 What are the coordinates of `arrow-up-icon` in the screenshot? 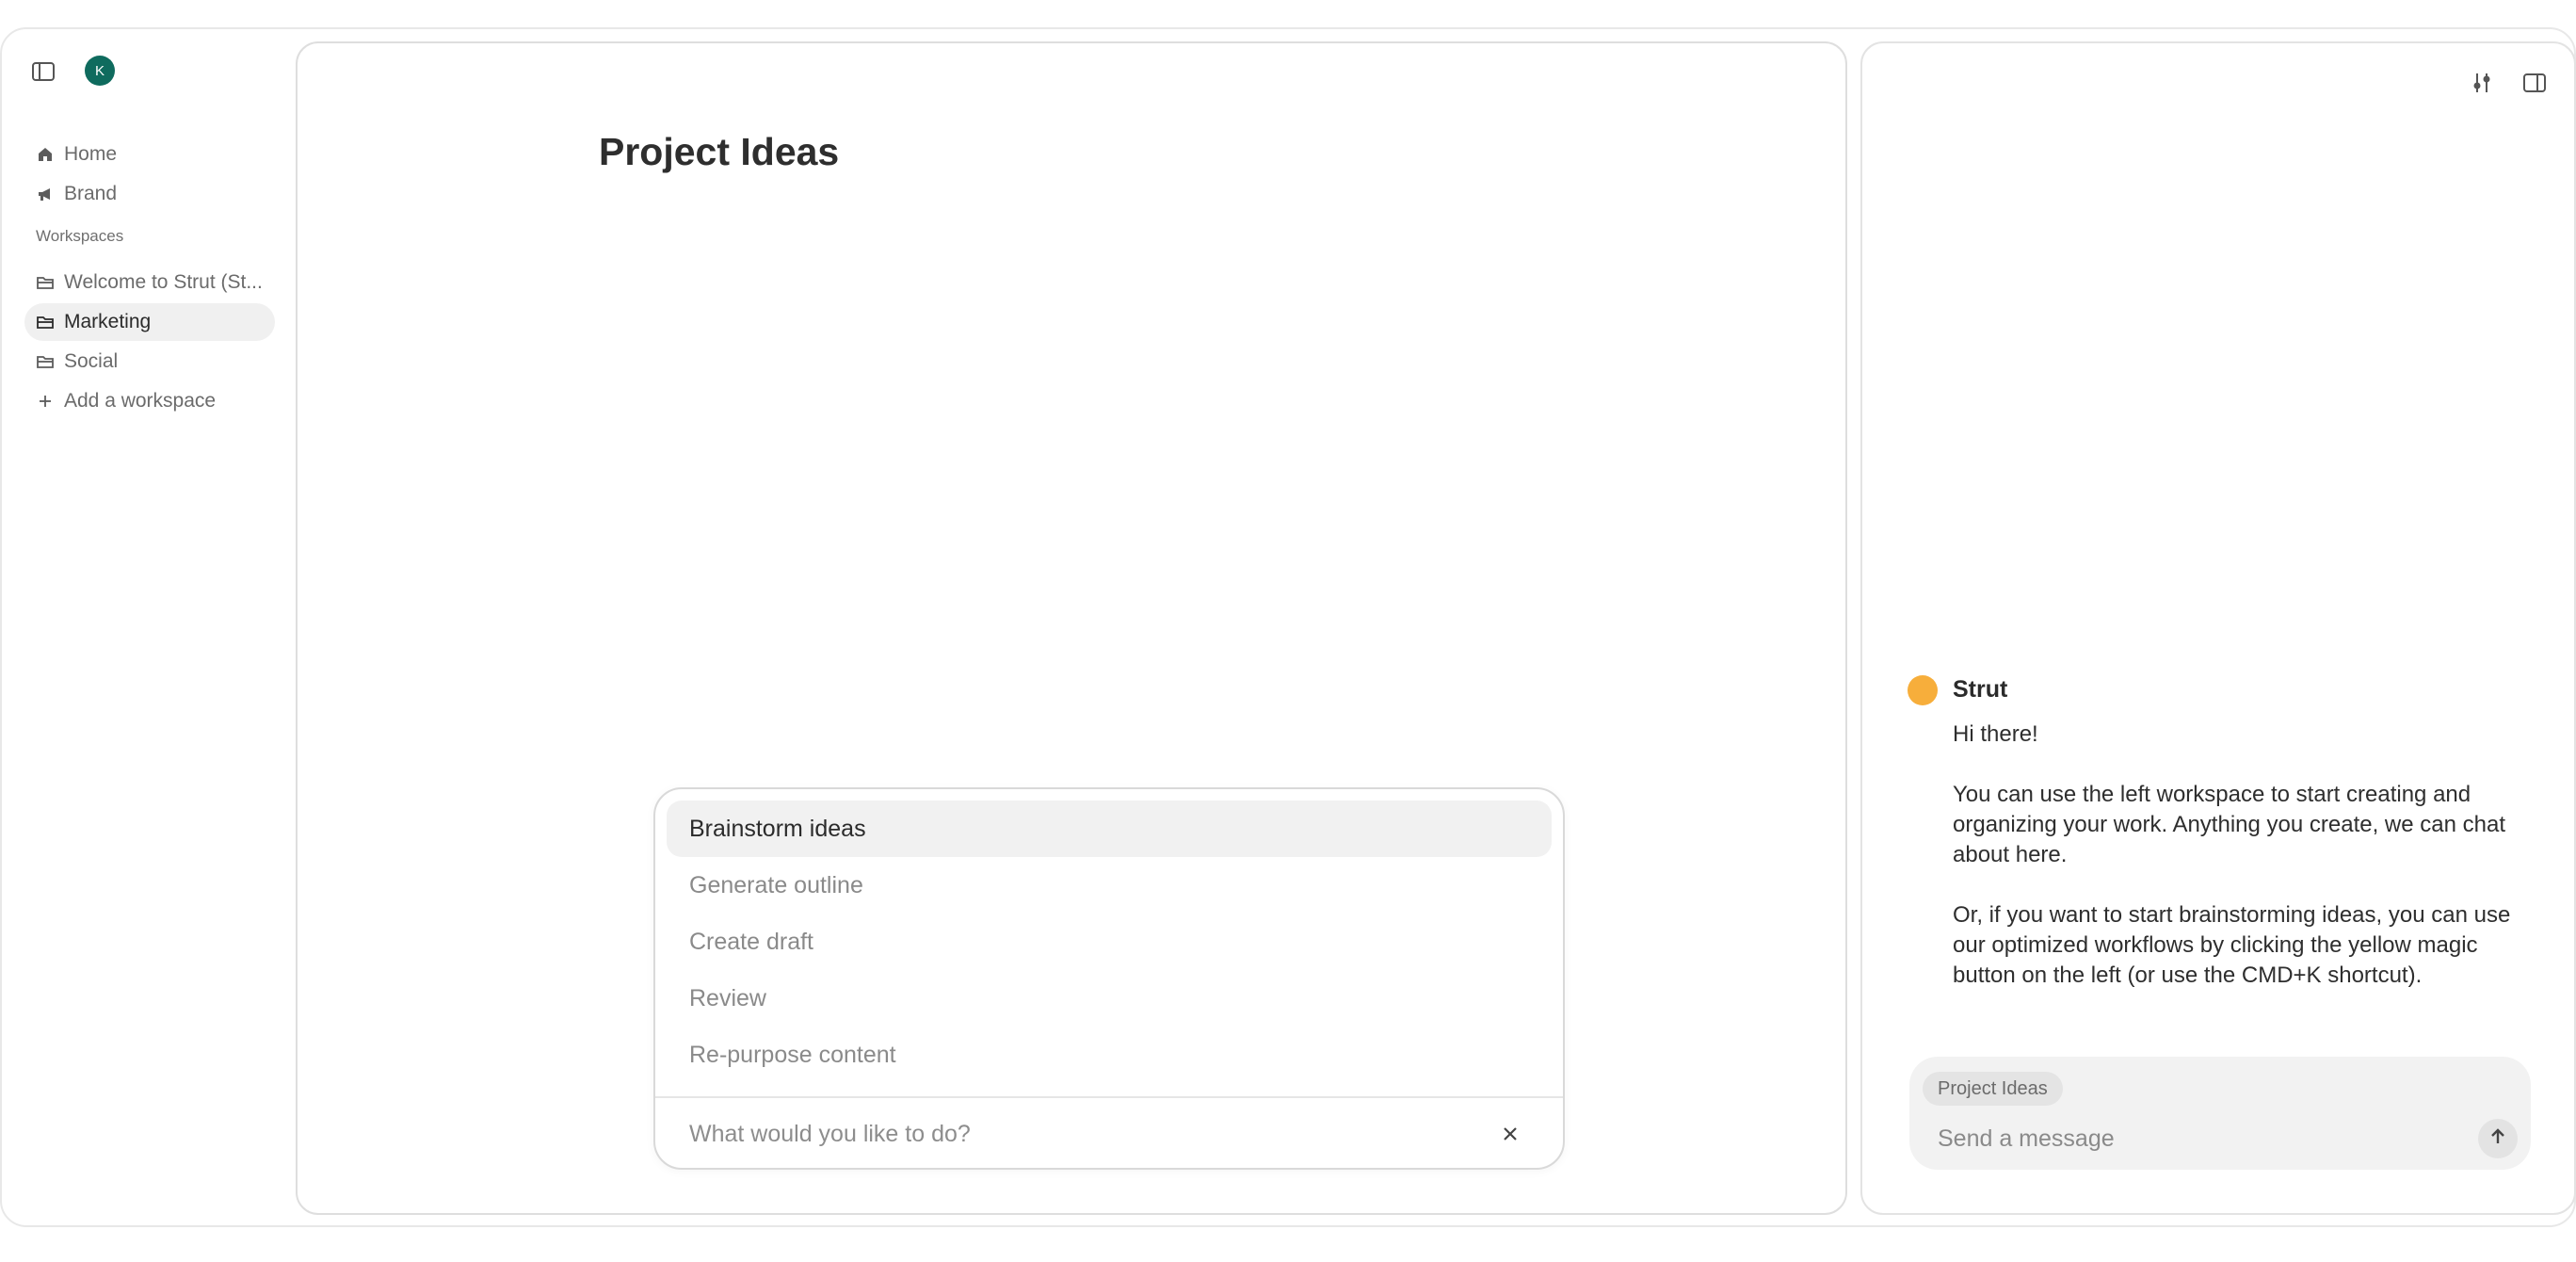 It's located at (2497, 1139).